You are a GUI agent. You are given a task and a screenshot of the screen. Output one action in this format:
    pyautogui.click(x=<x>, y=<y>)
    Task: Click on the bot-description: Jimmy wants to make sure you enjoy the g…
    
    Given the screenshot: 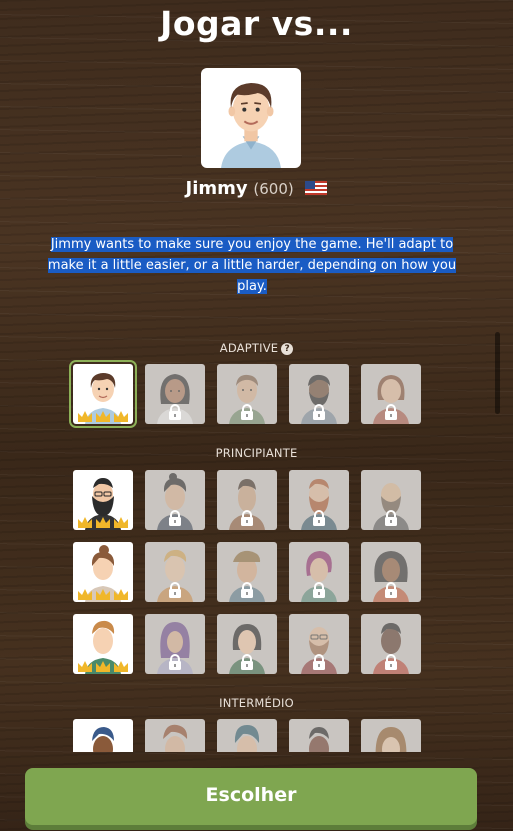 What is the action you would take?
    pyautogui.click(x=252, y=265)
    